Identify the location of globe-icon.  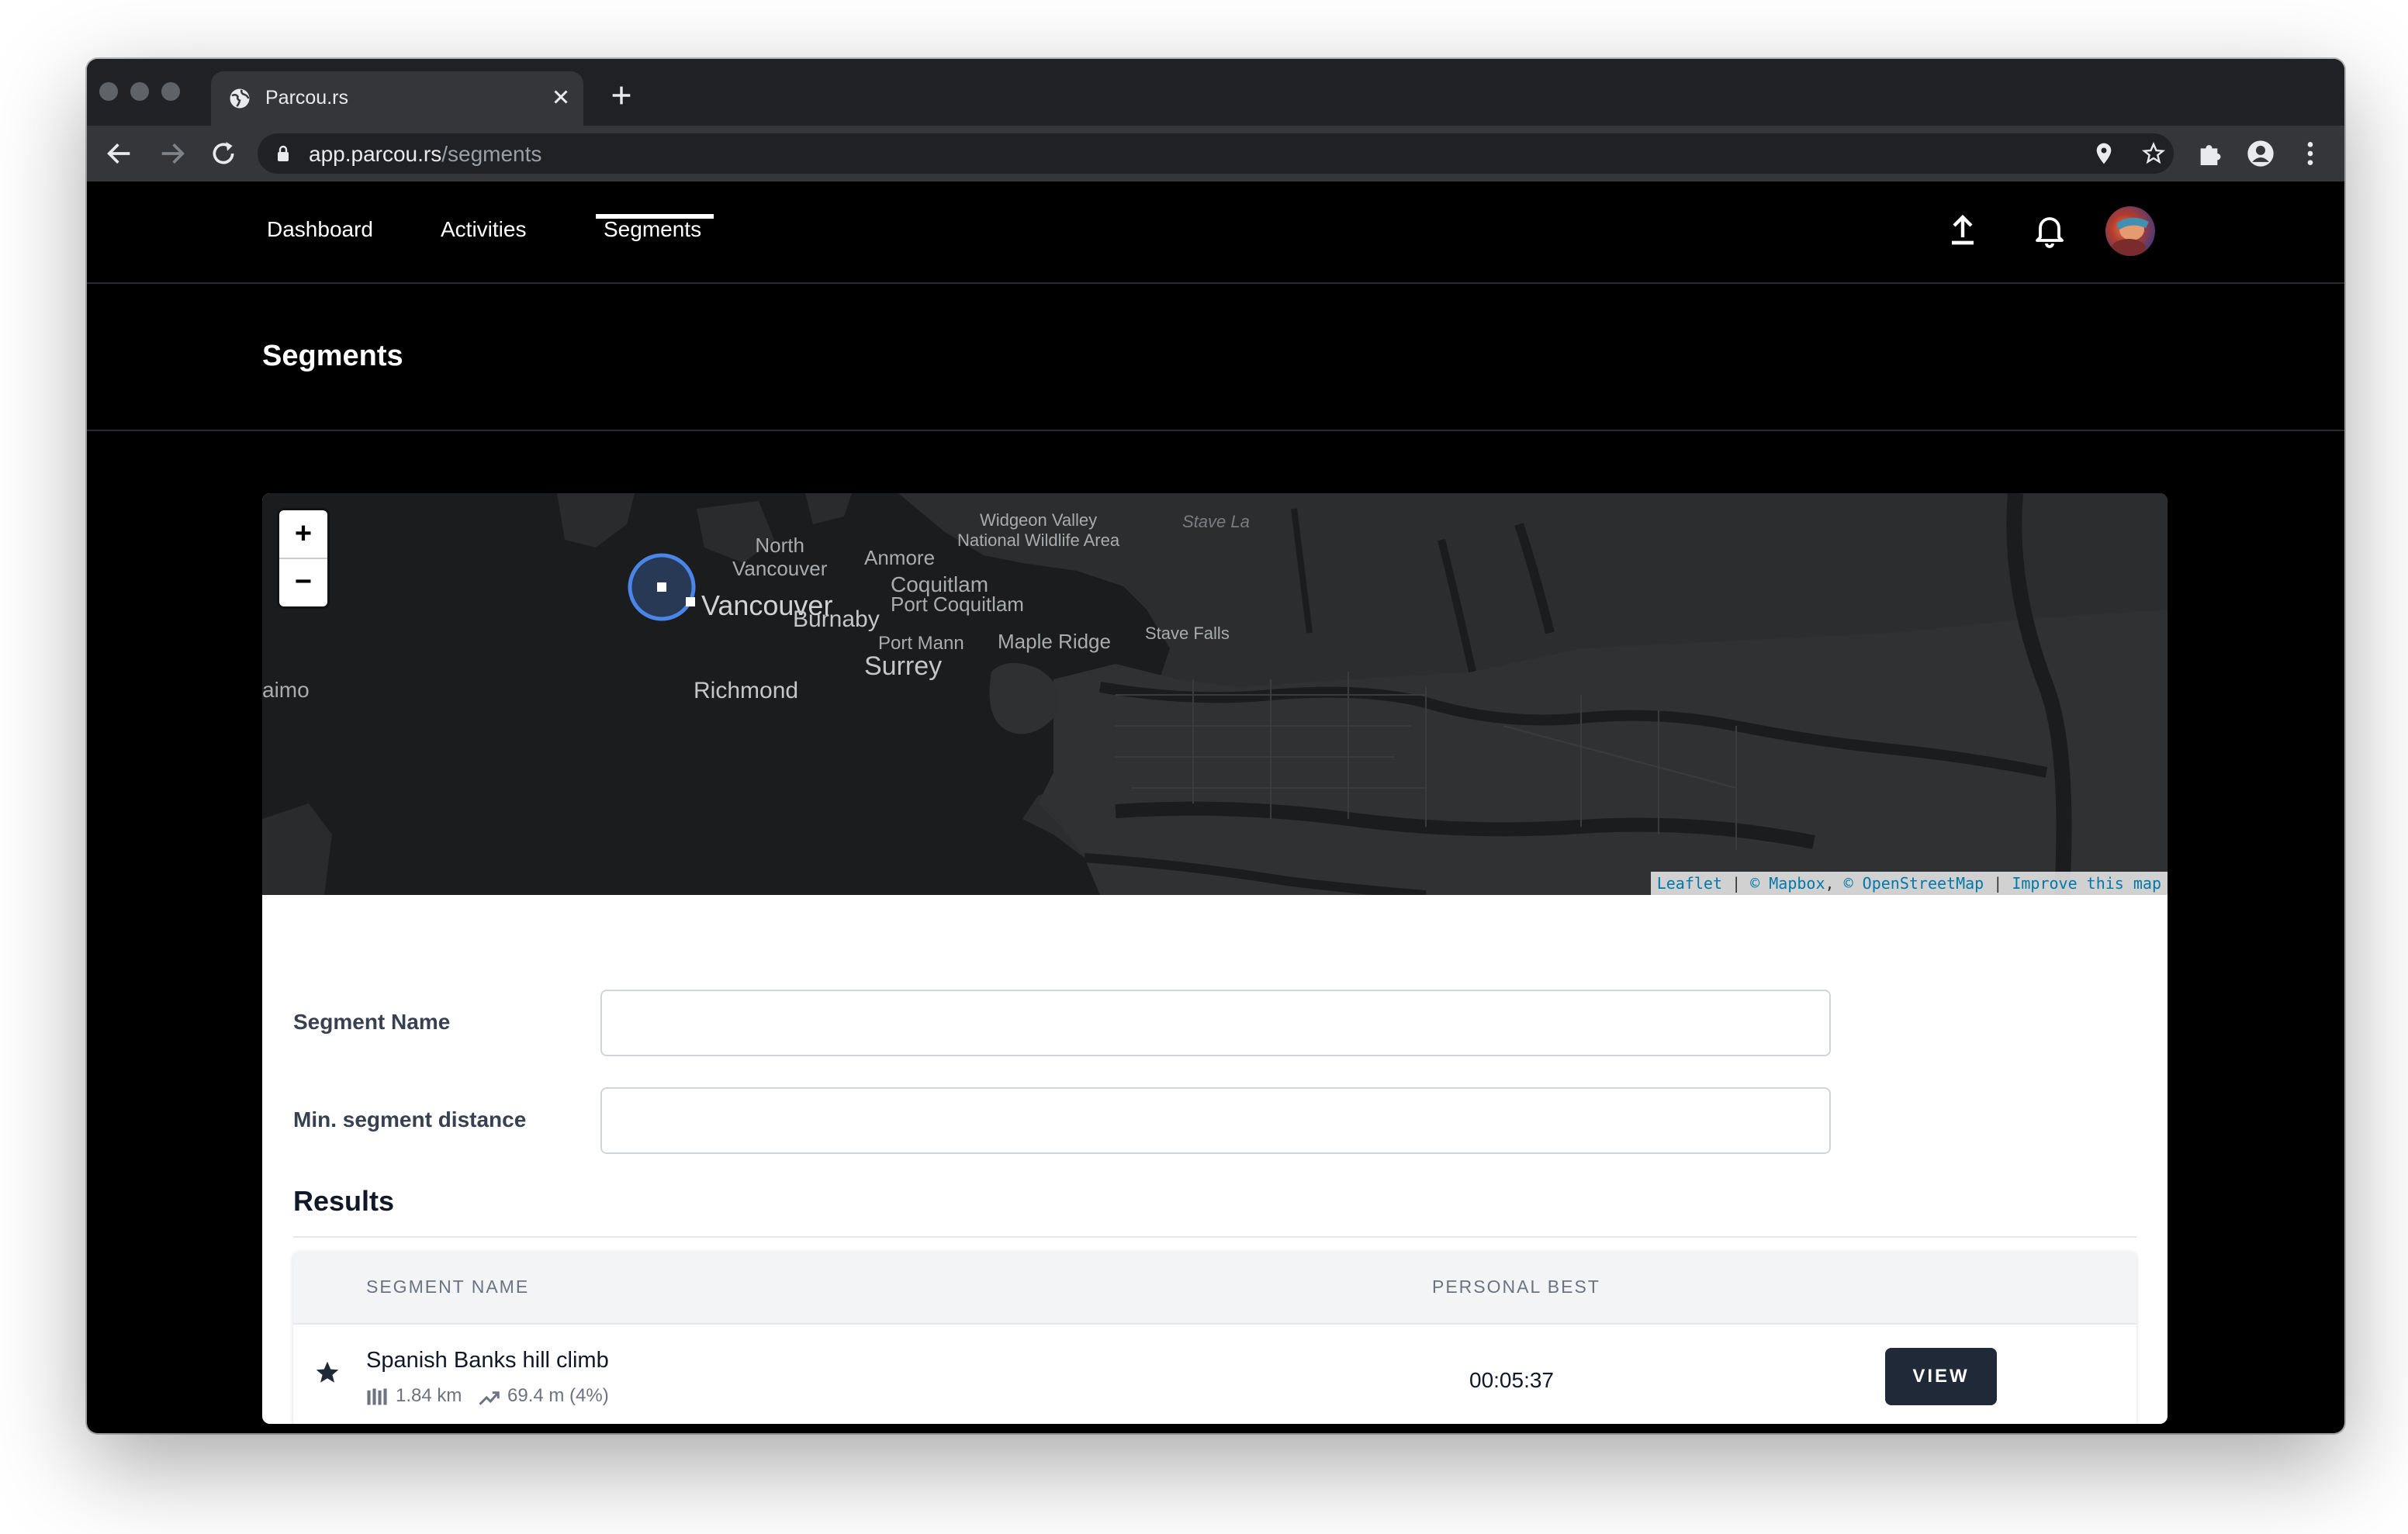
(240, 98).